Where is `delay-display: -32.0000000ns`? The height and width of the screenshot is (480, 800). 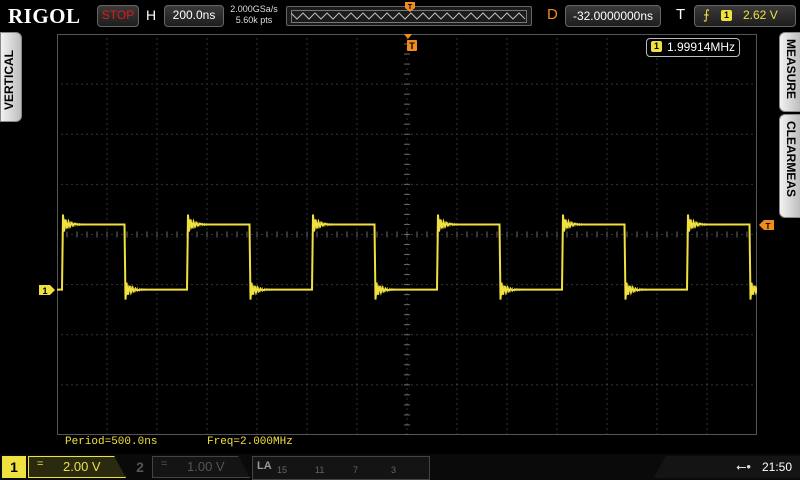 delay-display: -32.0000000ns is located at coordinates (613, 16).